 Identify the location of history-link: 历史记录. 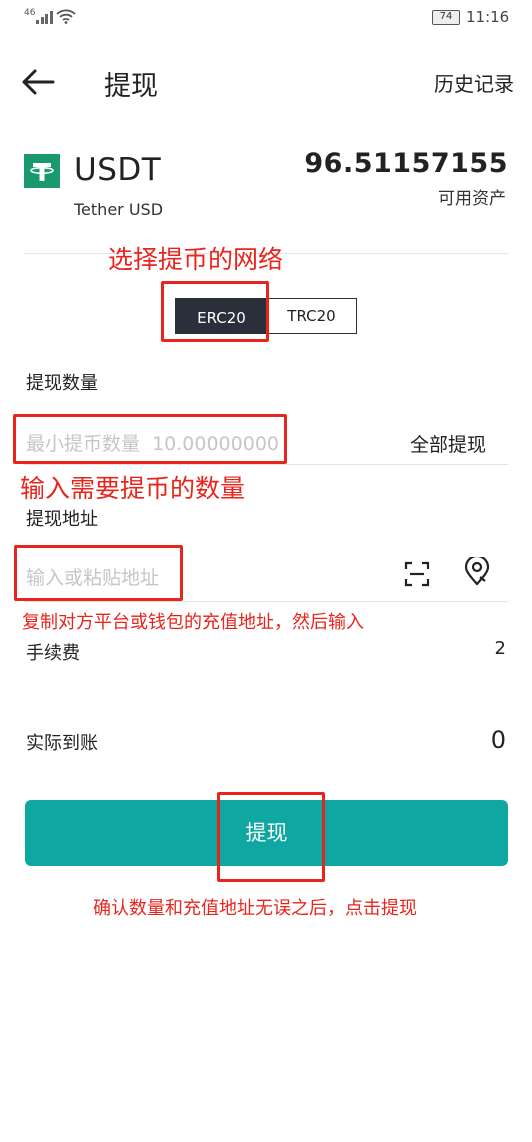
(474, 82).